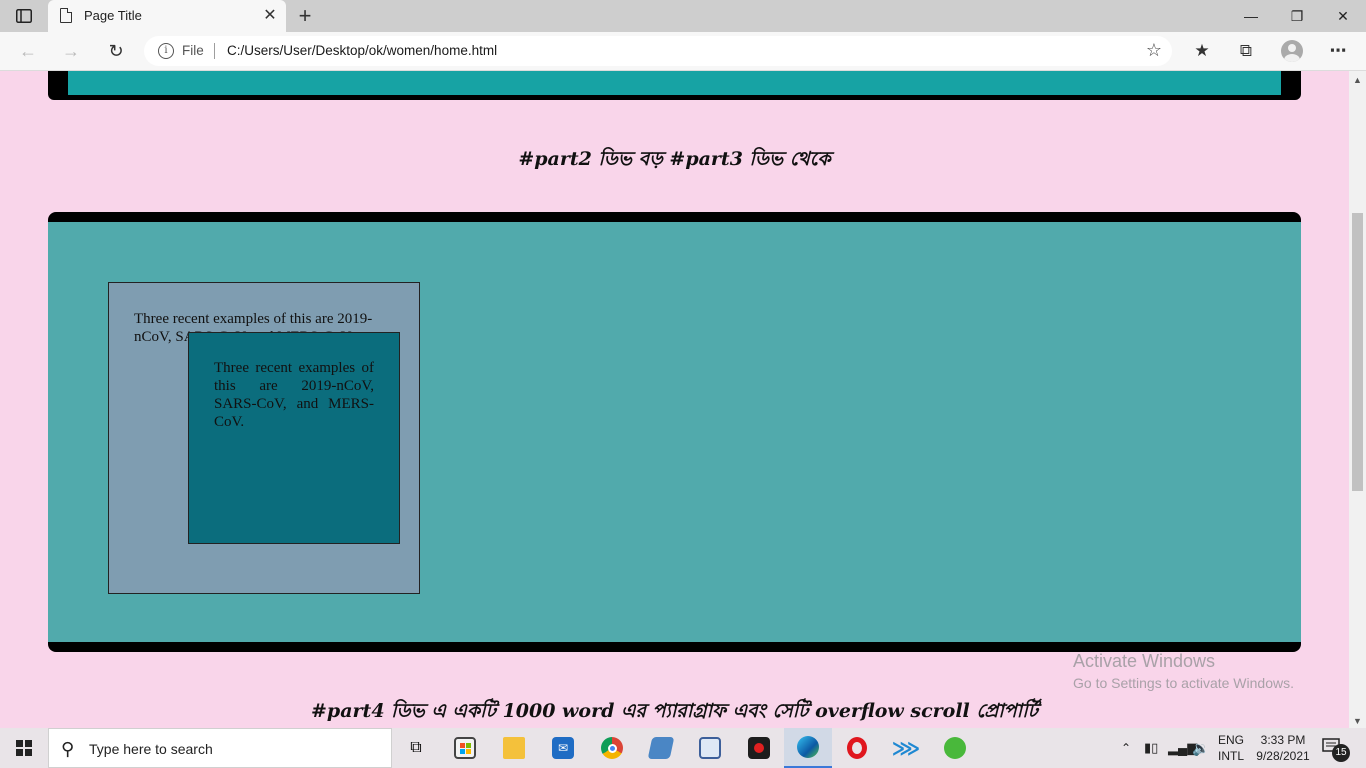  I want to click on part1-block, so click(674, 85).